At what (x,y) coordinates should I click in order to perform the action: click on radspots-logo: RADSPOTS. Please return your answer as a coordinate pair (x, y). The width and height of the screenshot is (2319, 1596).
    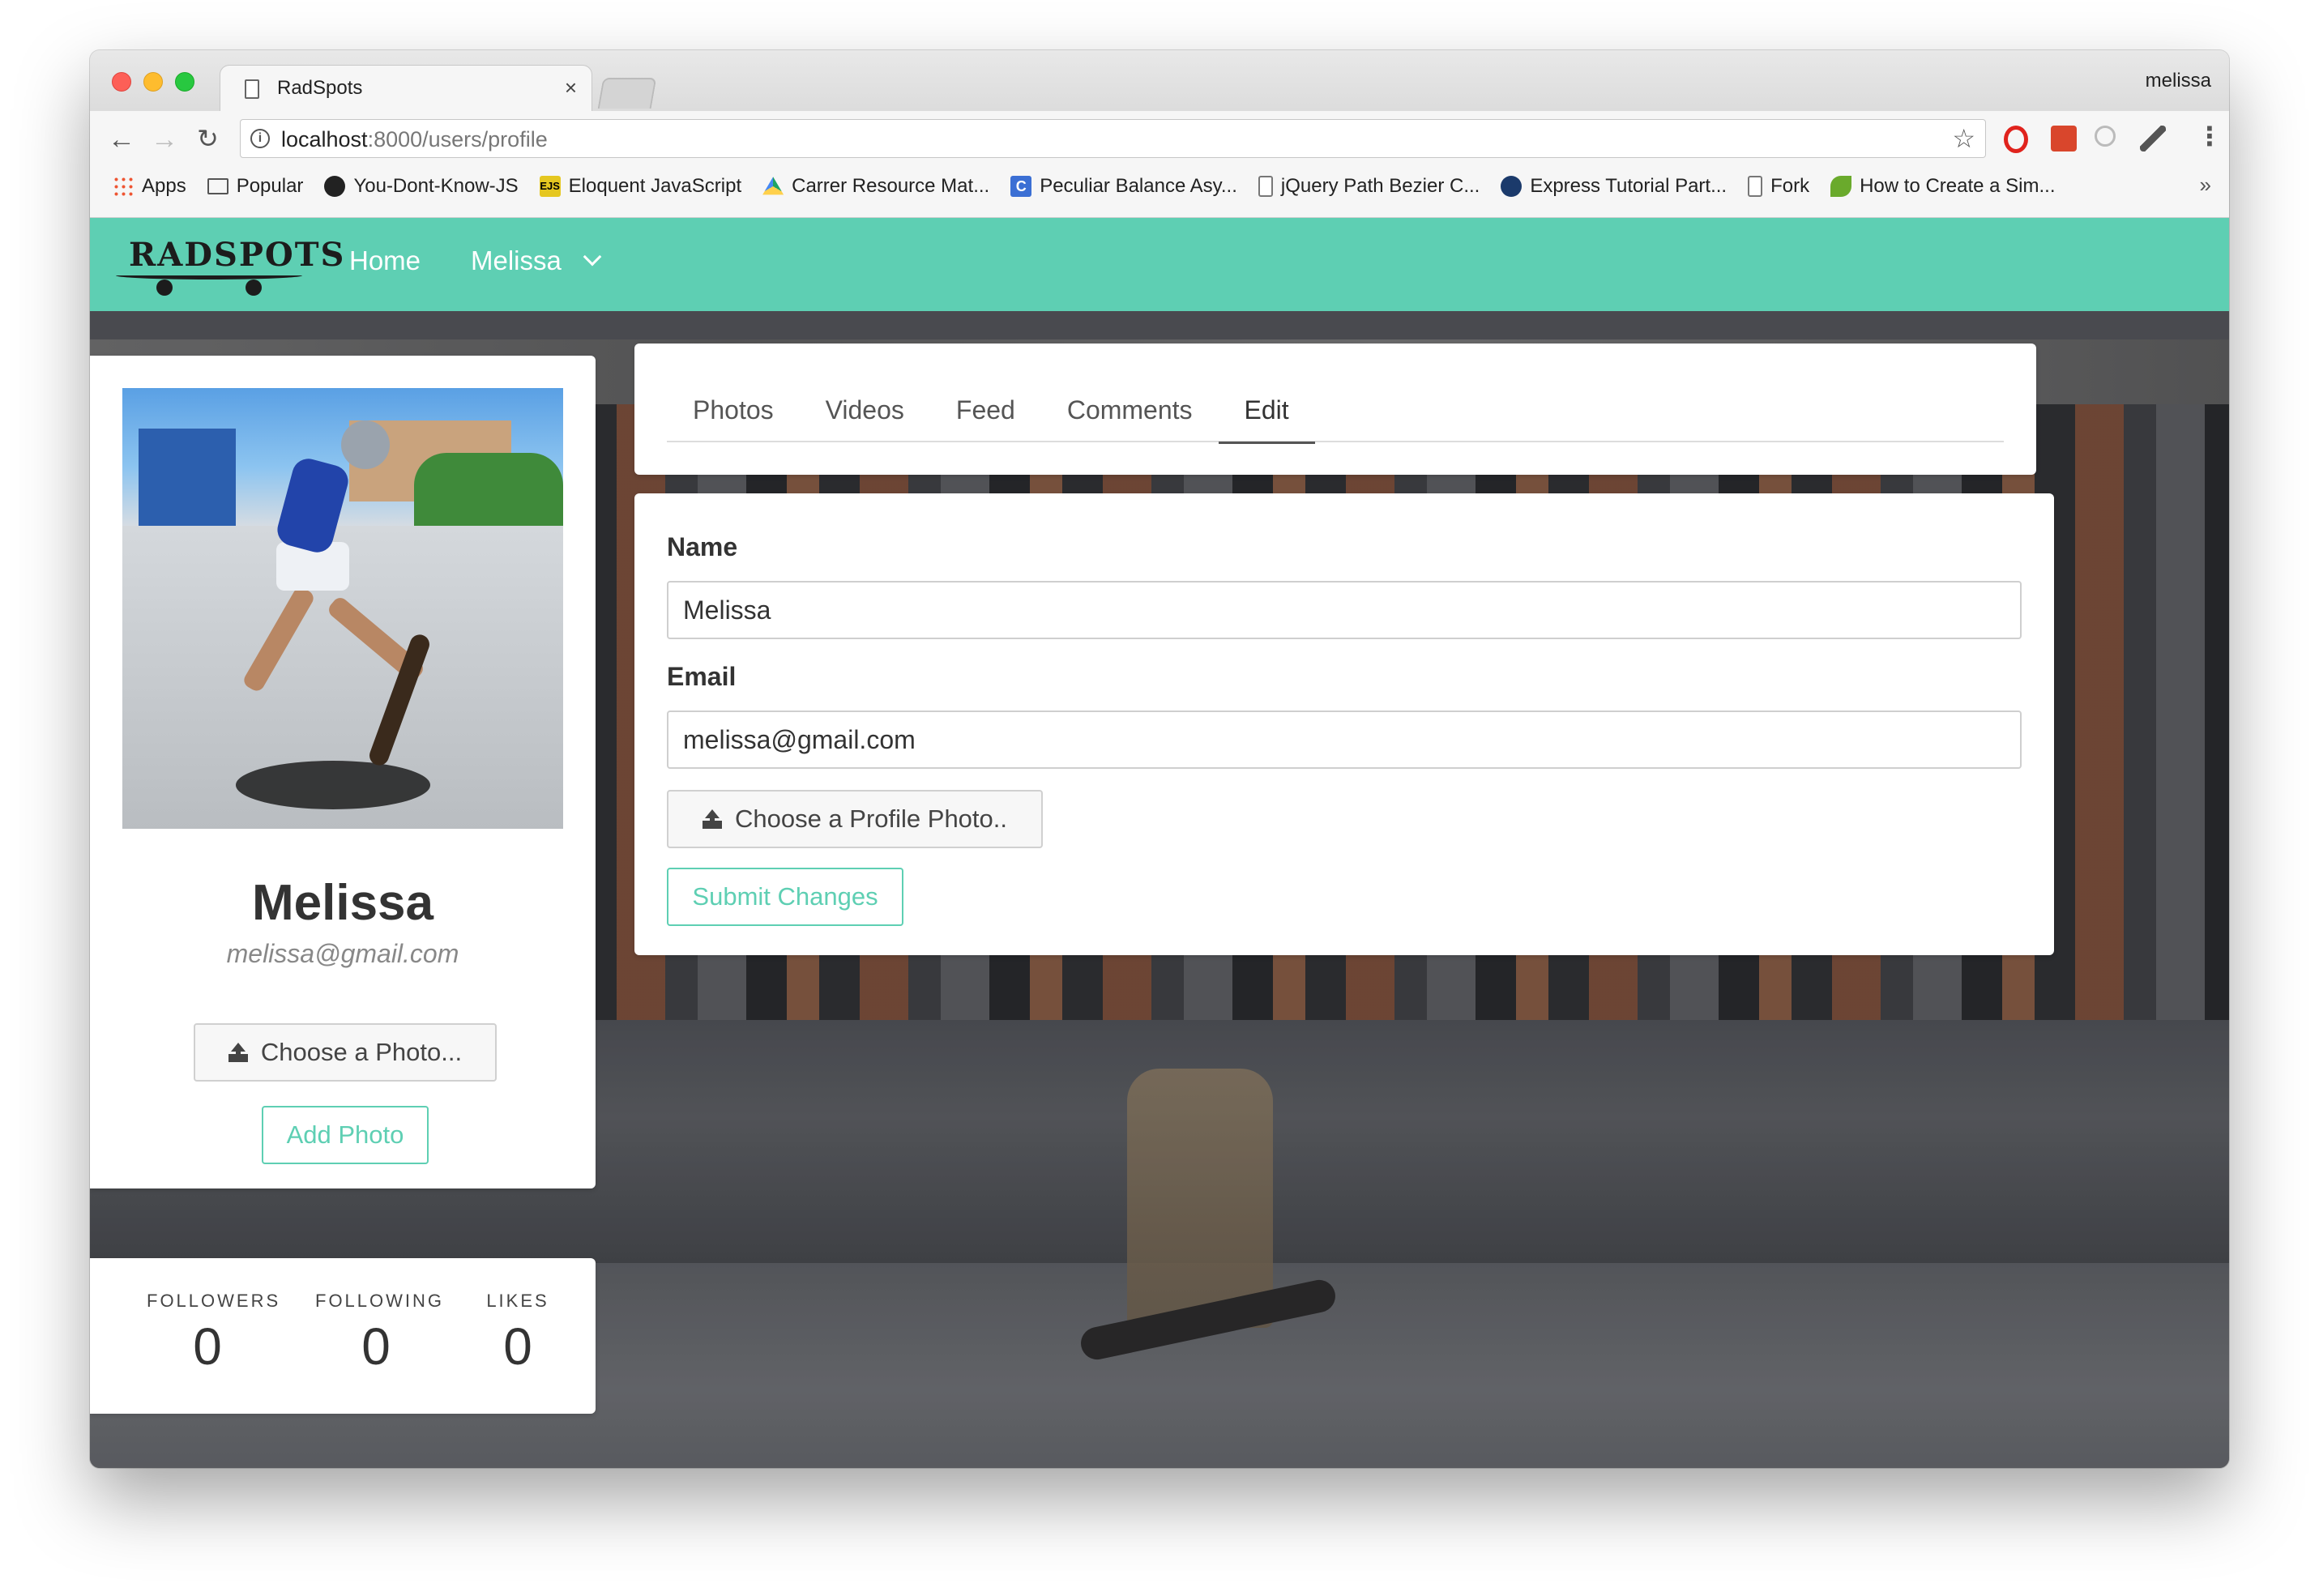
    Looking at the image, I should click on (230, 266).